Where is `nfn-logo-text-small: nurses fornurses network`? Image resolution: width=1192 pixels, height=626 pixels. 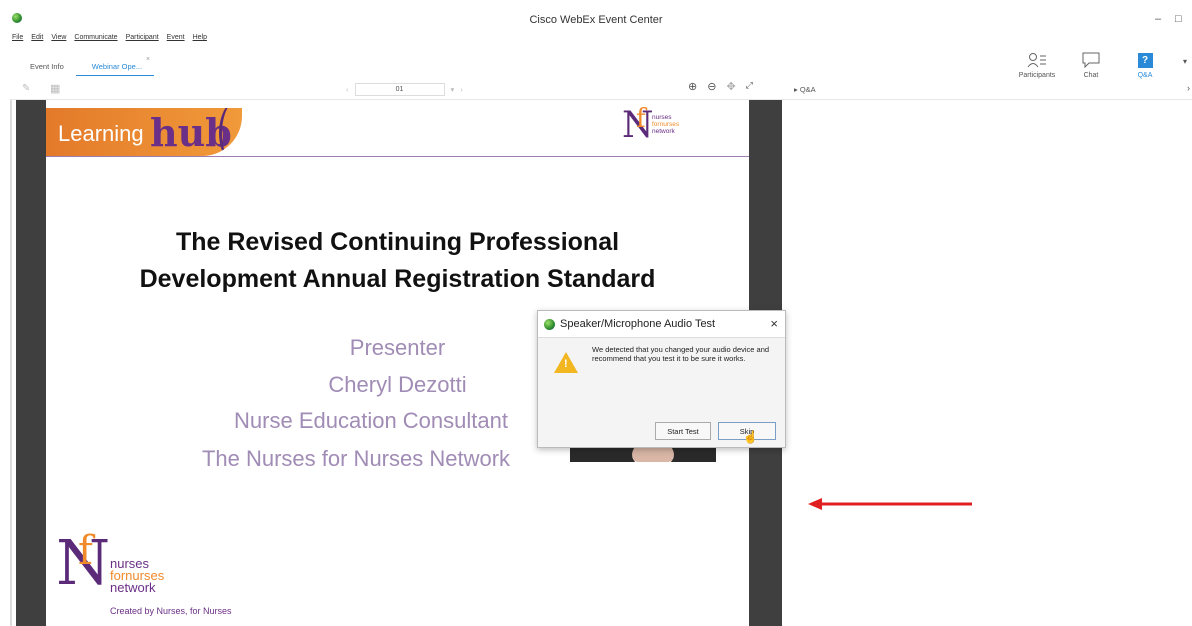
nfn-logo-text-small: nurses fornurses network is located at coordinates (665, 124).